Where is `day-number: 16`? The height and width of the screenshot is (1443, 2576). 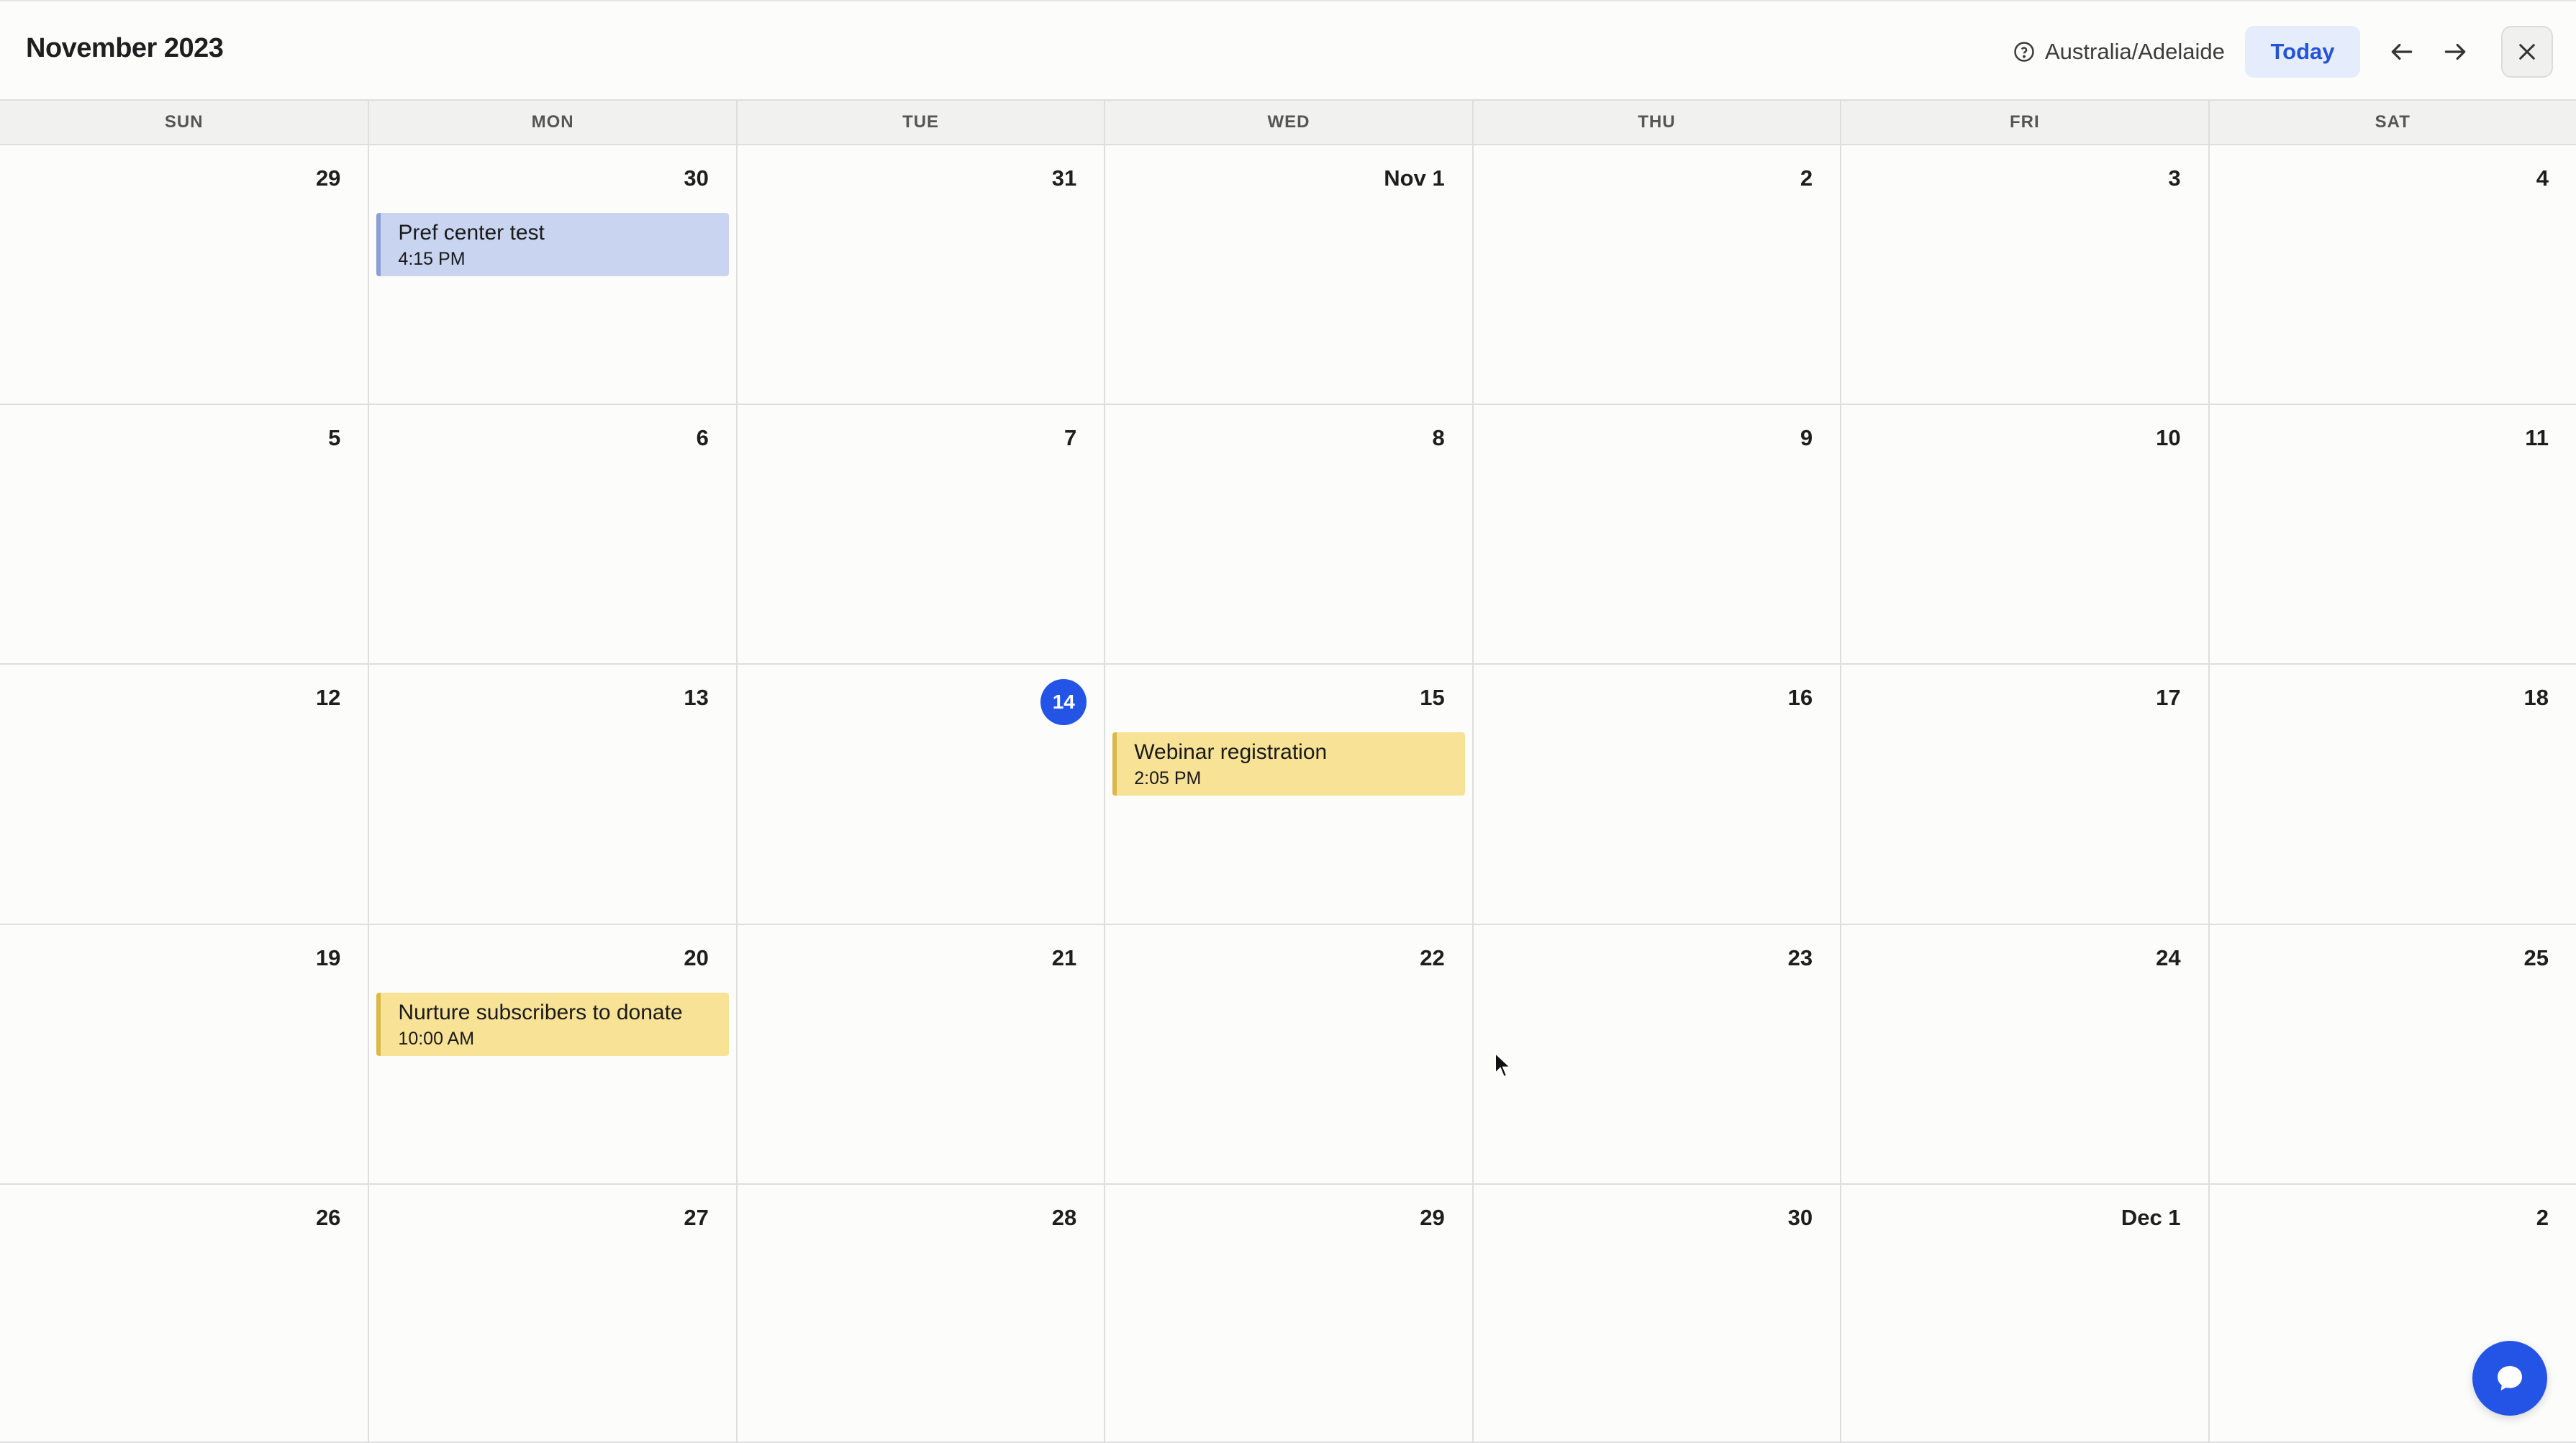 day-number: 16 is located at coordinates (1800, 697).